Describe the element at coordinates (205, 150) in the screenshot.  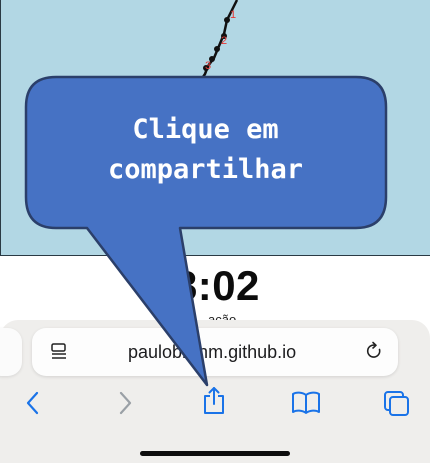
I see `callout-text: Clique em compartilhar` at that location.